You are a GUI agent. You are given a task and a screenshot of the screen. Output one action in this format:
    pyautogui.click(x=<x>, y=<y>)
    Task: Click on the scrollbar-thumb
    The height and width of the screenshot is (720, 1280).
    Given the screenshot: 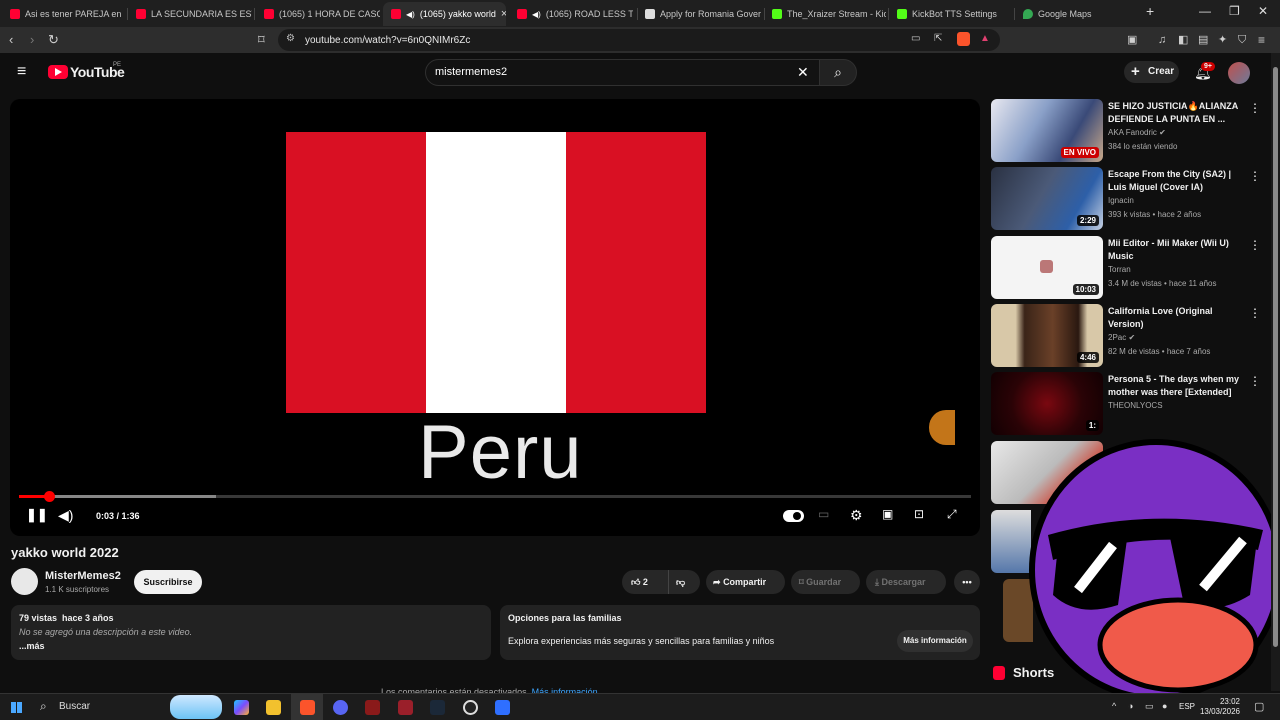 What is the action you would take?
    pyautogui.click(x=1275, y=357)
    